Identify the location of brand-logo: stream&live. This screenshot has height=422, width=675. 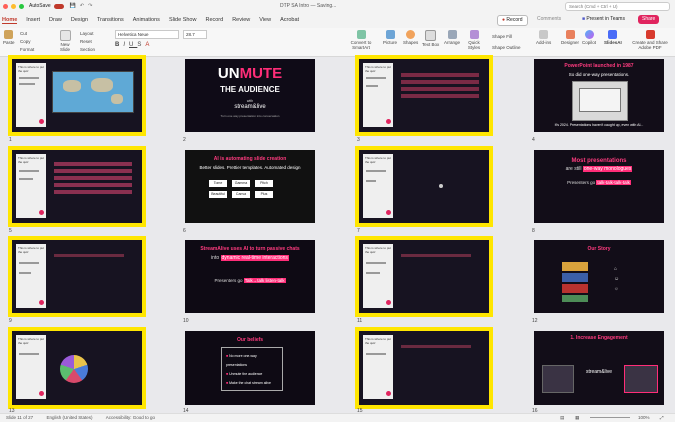
(250, 107).